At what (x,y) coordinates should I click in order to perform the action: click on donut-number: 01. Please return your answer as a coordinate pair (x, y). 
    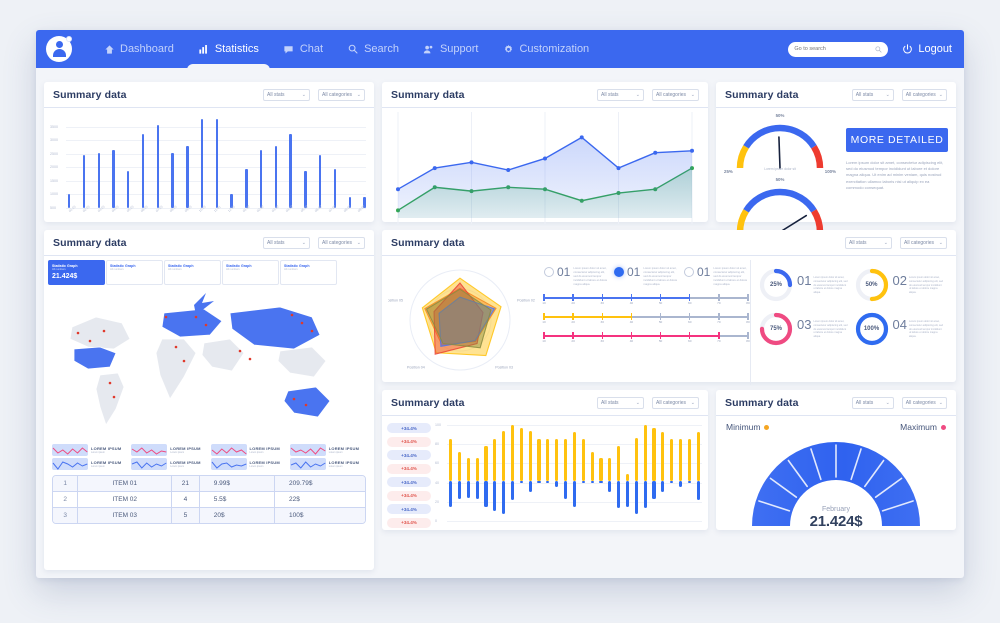
    Looking at the image, I should click on (804, 281).